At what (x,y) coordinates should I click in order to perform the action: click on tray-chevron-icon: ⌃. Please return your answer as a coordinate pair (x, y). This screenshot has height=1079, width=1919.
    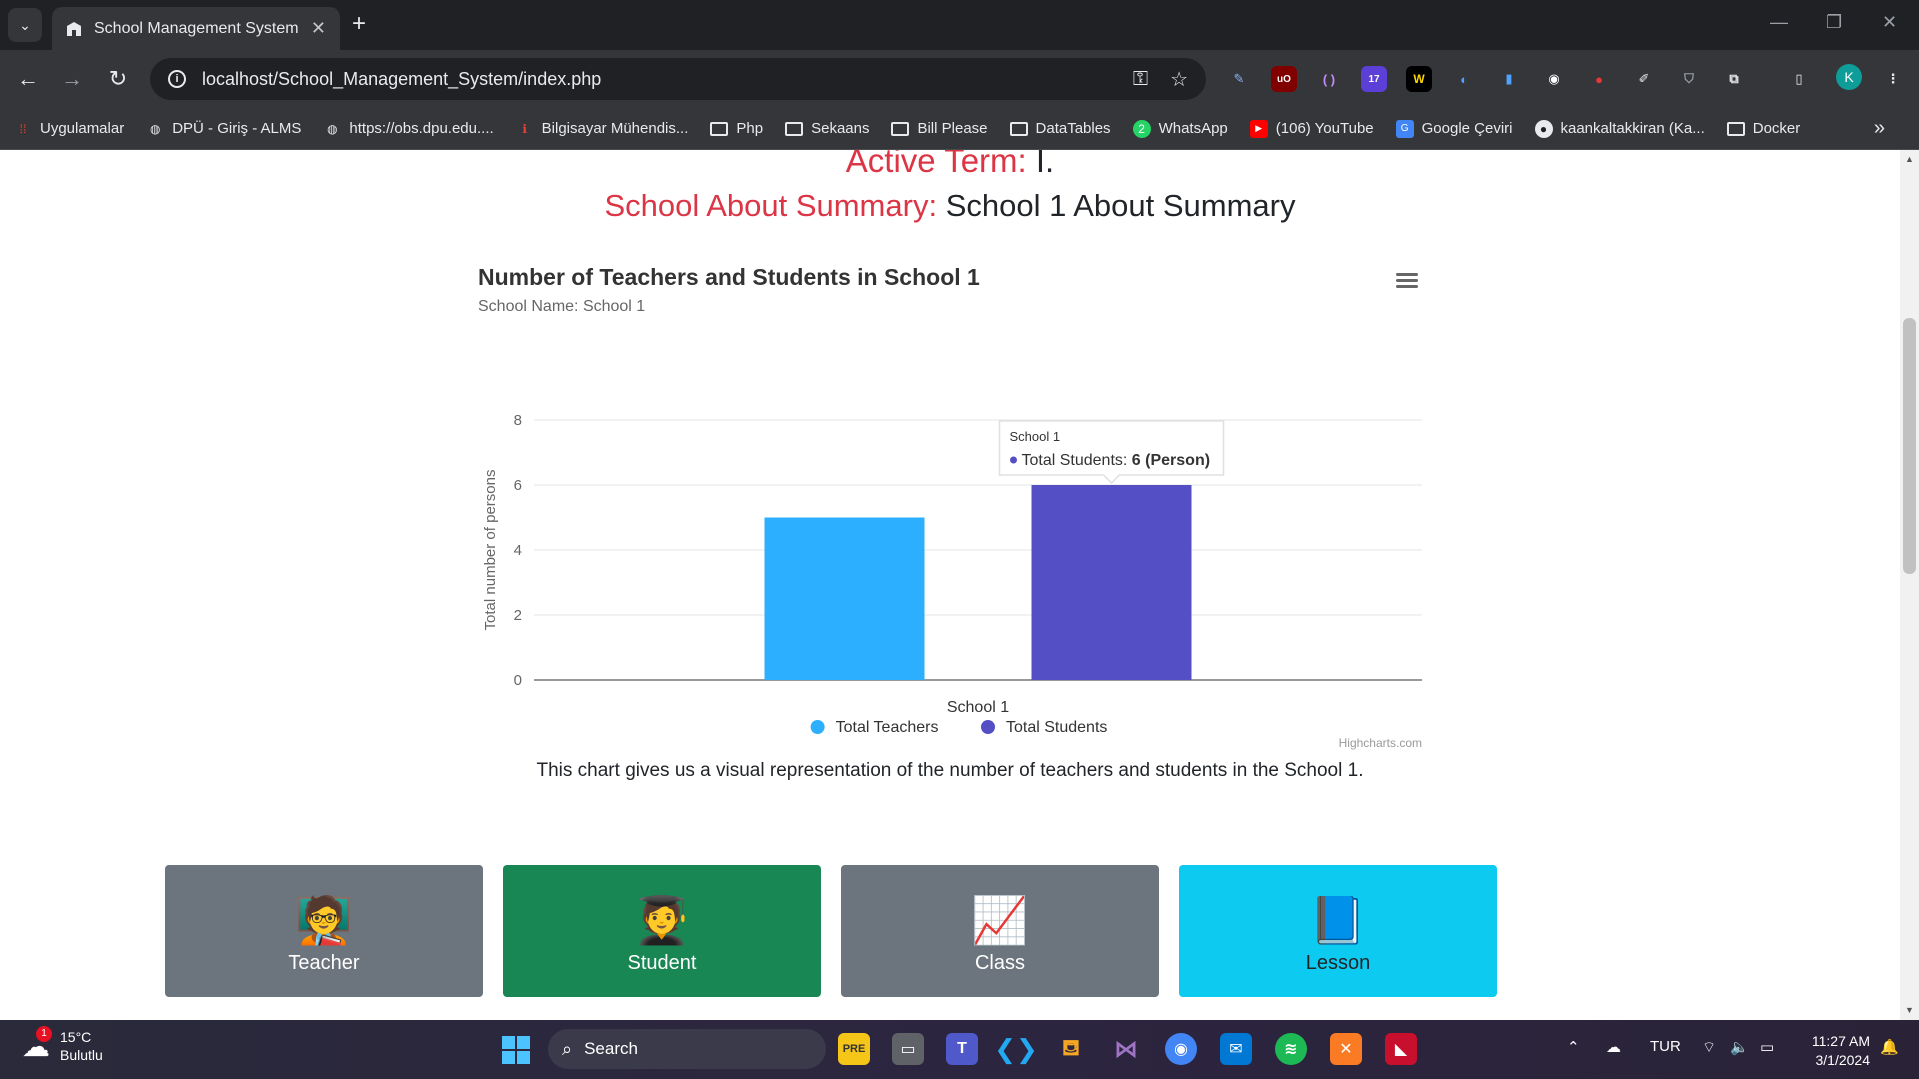
    Looking at the image, I should click on (1573, 1047).